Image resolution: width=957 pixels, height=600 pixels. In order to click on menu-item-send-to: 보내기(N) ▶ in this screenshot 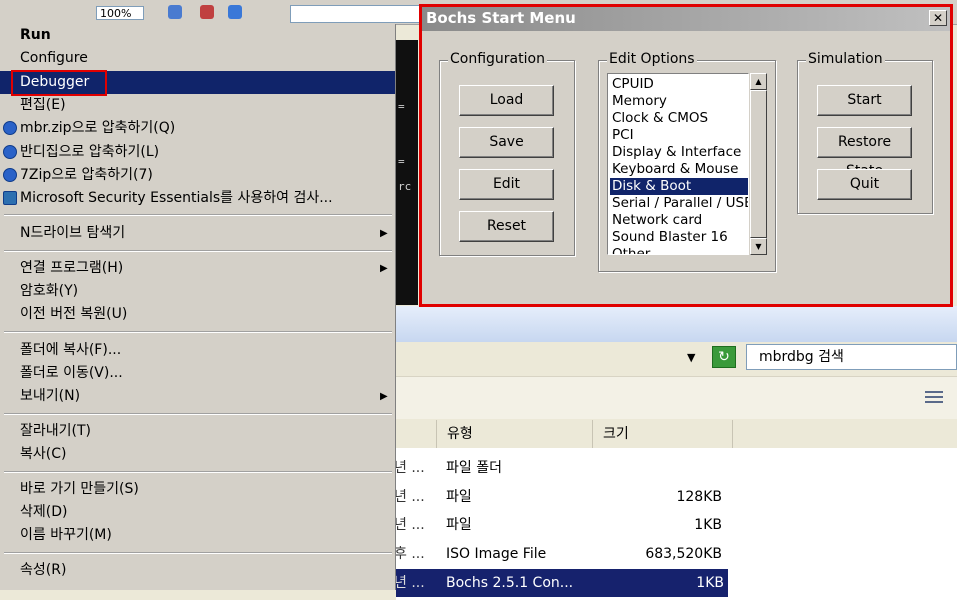, I will do `click(197, 396)`.